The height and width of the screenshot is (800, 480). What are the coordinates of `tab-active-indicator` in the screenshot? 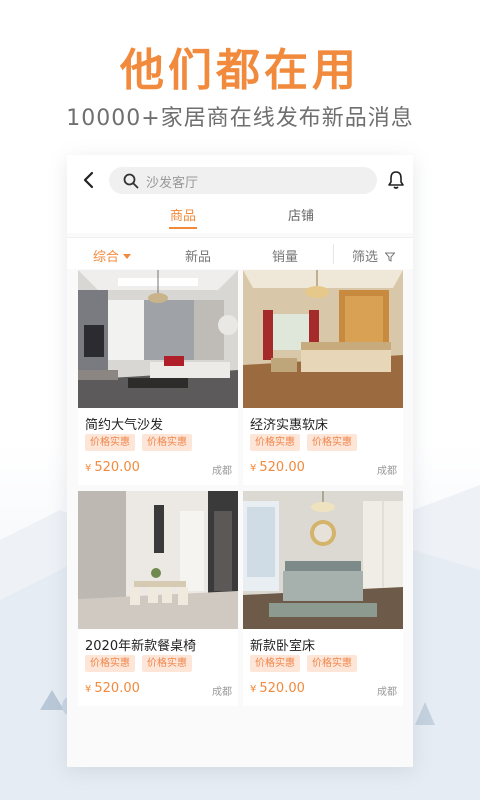 It's located at (183, 228).